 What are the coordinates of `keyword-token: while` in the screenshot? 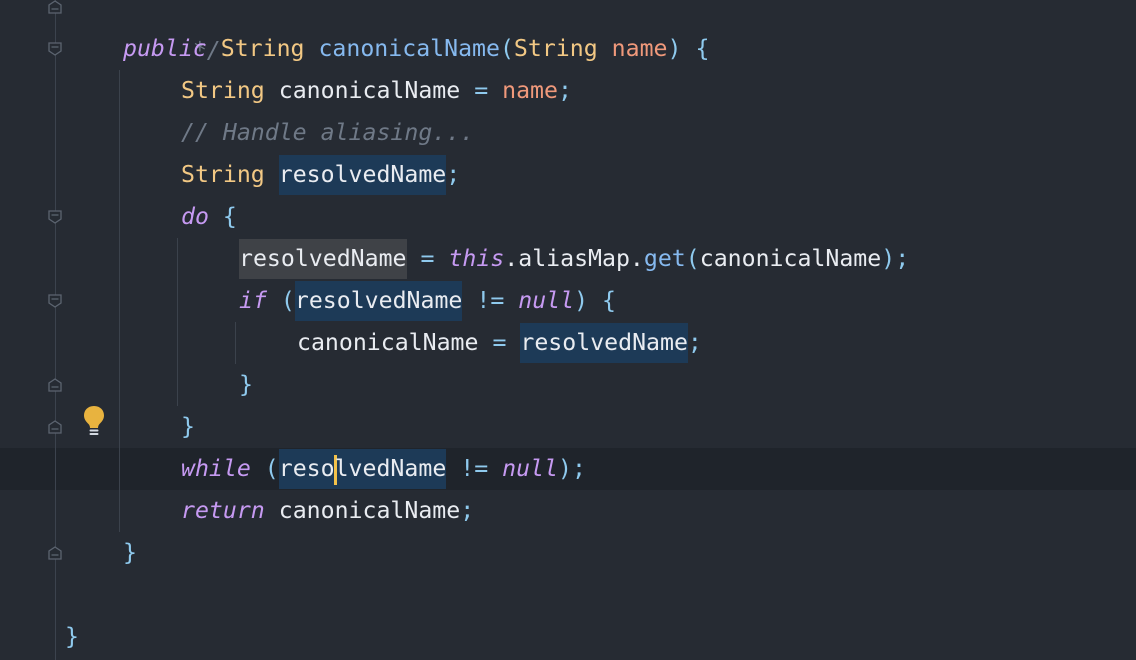 It's located at (216, 468).